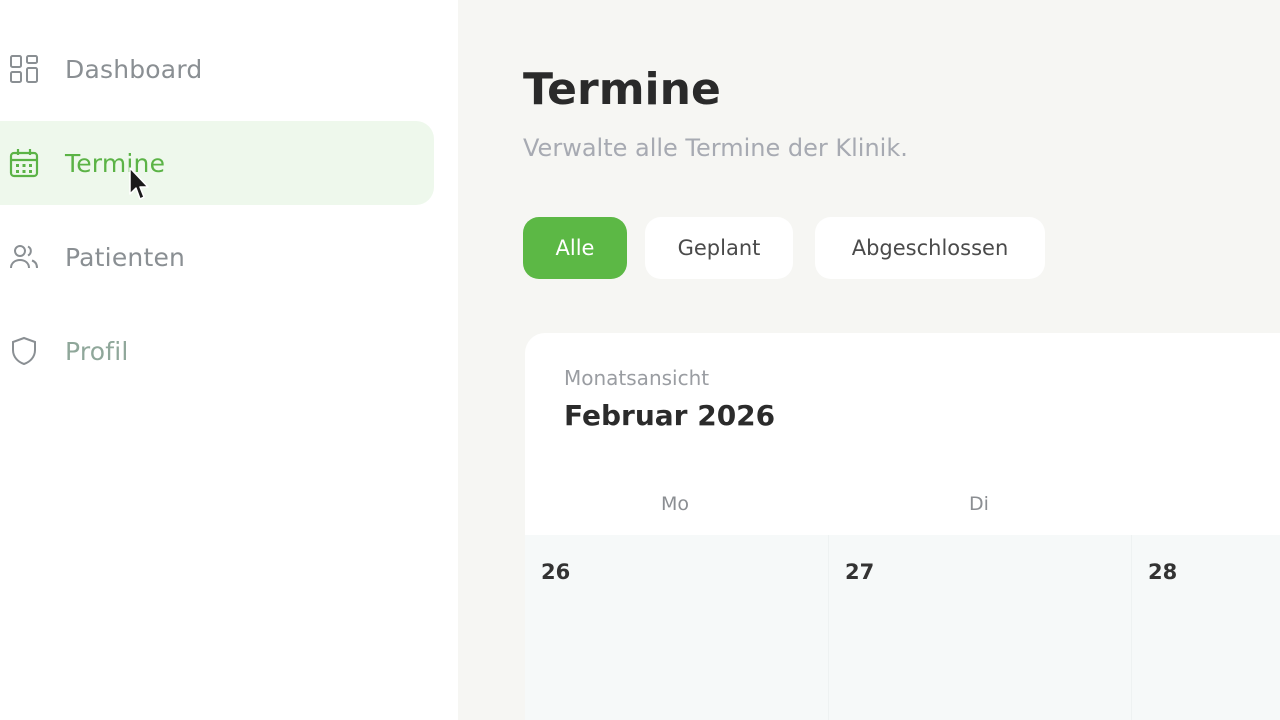  What do you see at coordinates (715, 148) in the screenshot?
I see `page-subtitle: Verwalte alle Termine der Klinik.` at bounding box center [715, 148].